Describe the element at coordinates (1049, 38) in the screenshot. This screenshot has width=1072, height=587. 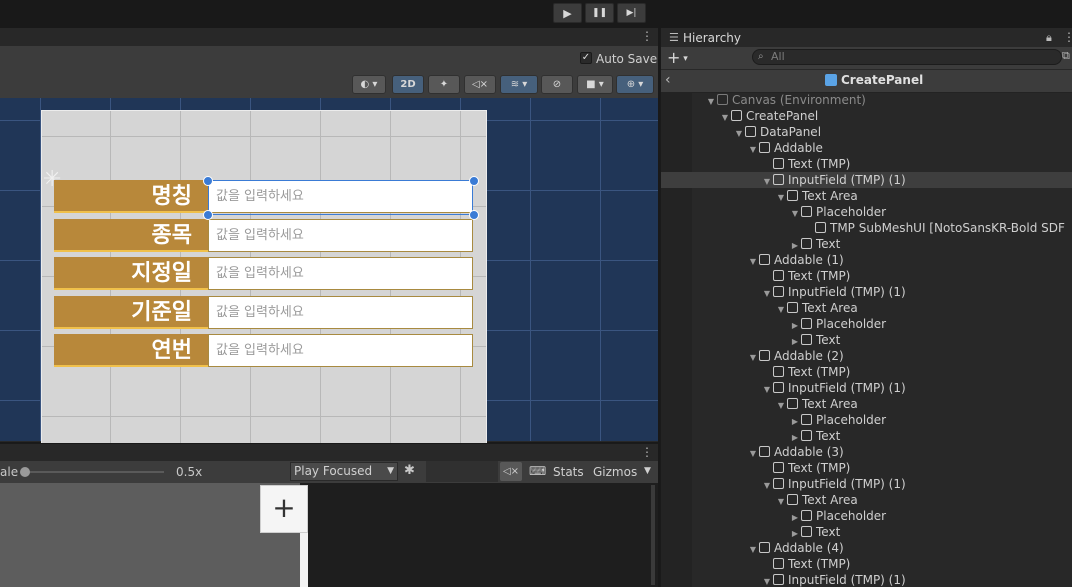
I see `lock-icon: 🔒︎` at that location.